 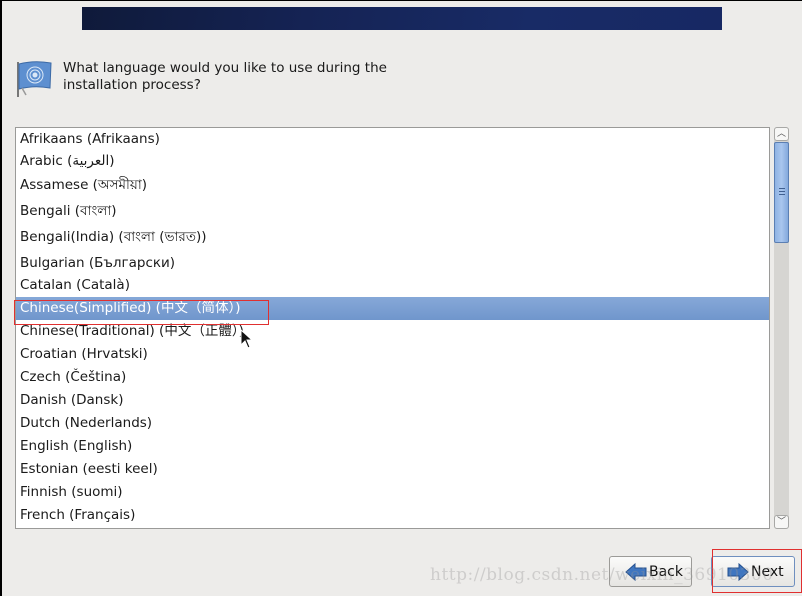 I want to click on language-list-item: Afrikaans (Afrikaans), so click(x=392, y=139).